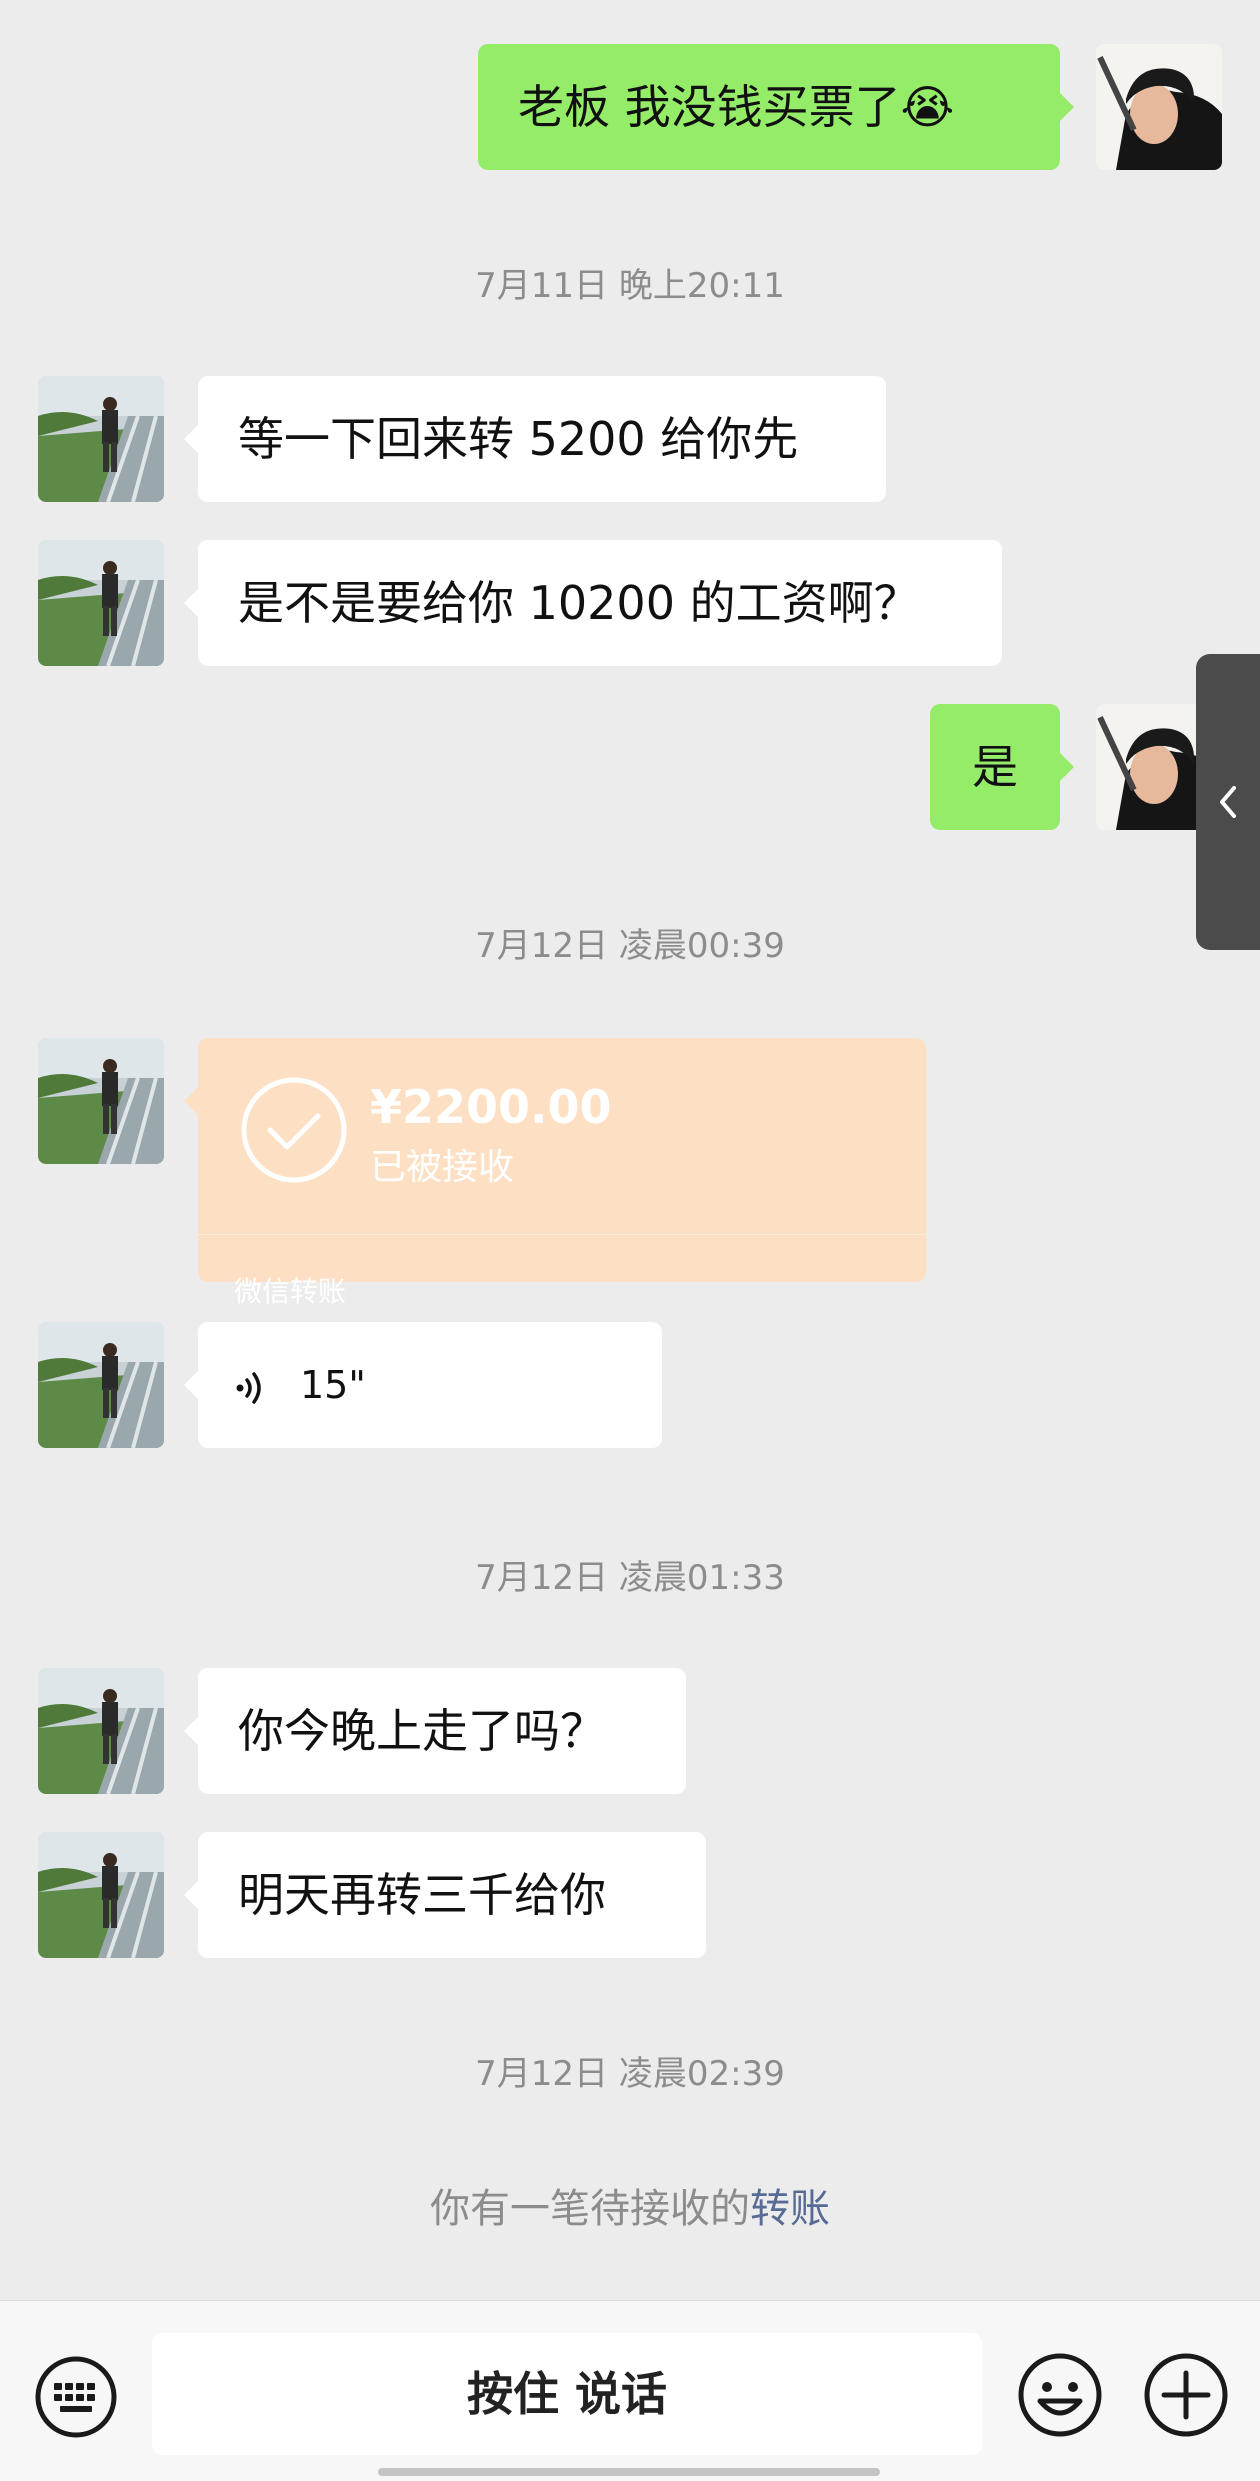 This screenshot has height=2481, width=1260. I want to click on message-text: 明天再转三千给你, so click(422, 1895).